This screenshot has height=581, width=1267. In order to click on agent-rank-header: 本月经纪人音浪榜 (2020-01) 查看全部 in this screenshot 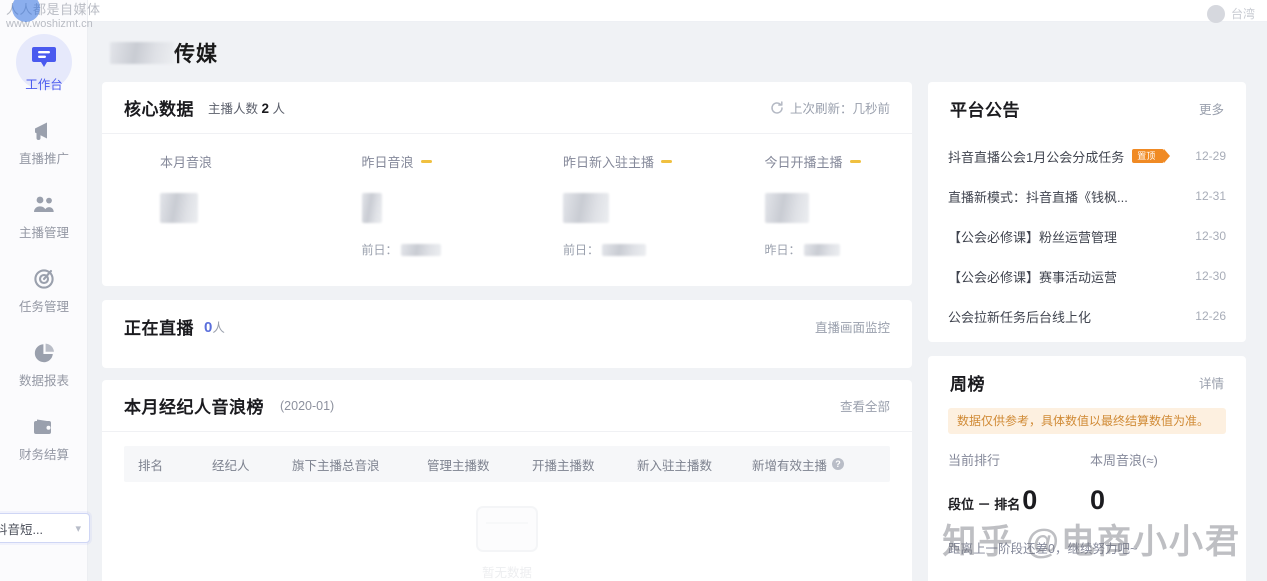, I will do `click(507, 406)`.